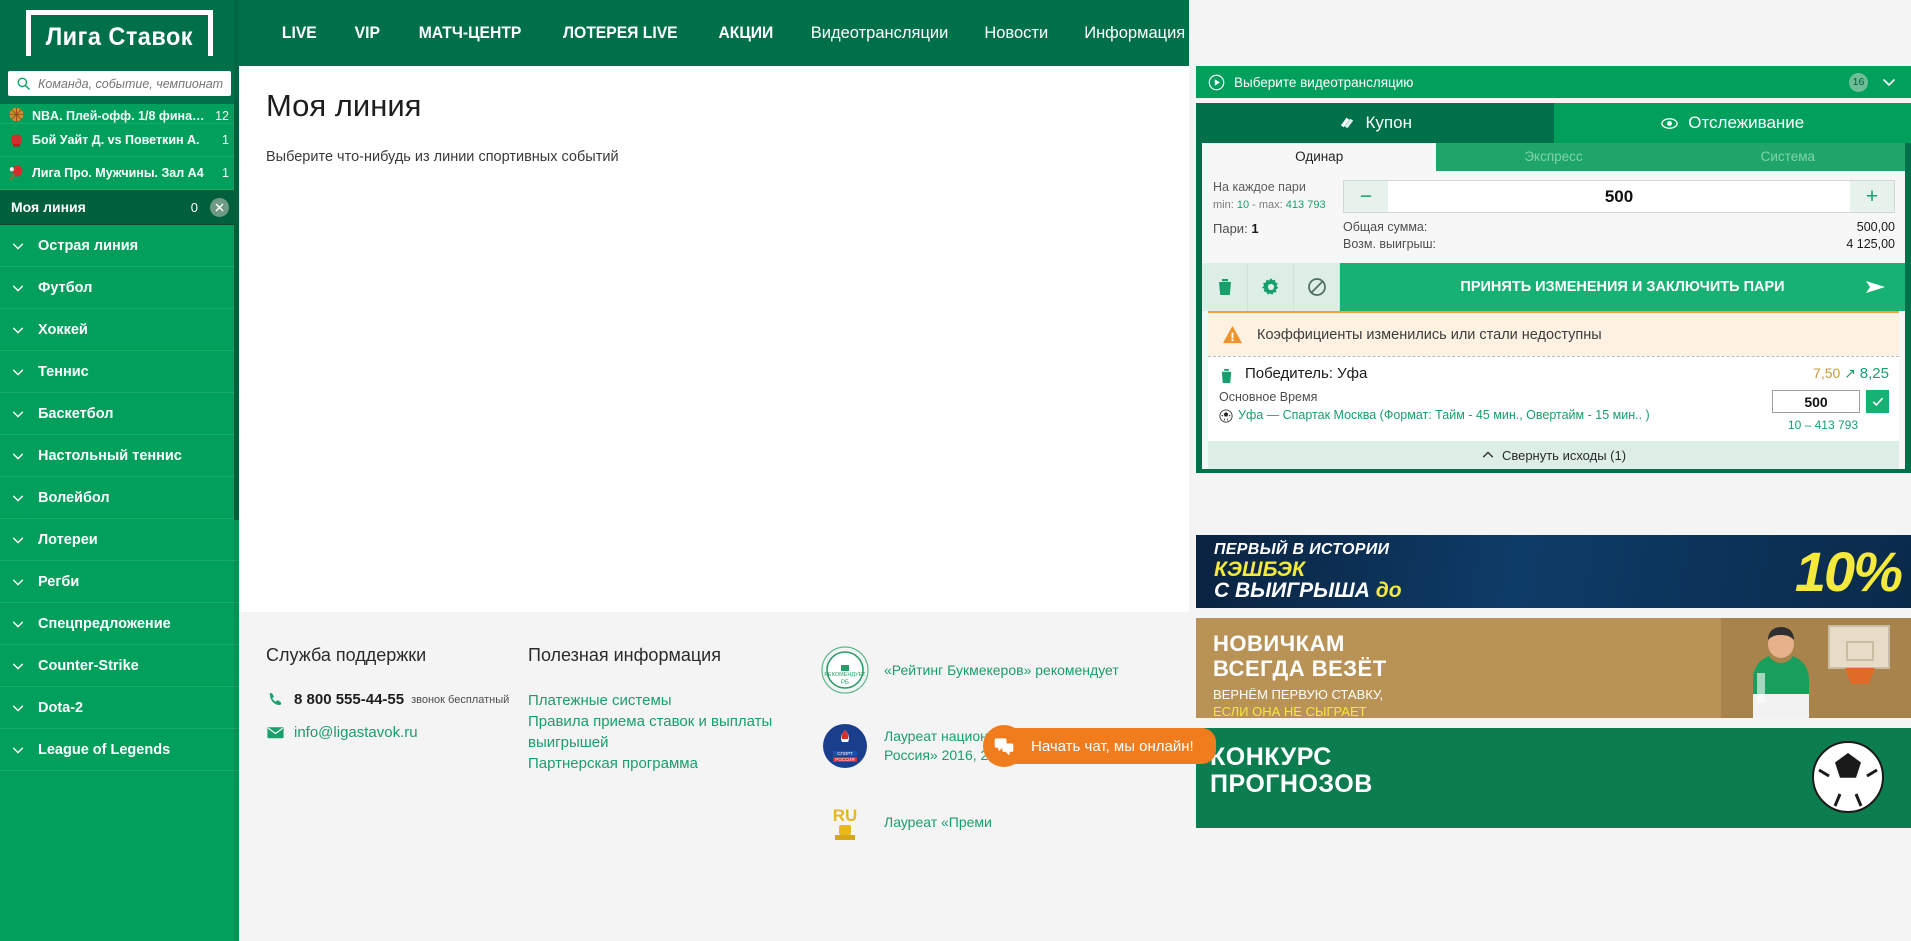 The width and height of the screenshot is (1911, 941). What do you see at coordinates (1271, 757) in the screenshot?
I see `banner3-line1: КОНКУРС` at bounding box center [1271, 757].